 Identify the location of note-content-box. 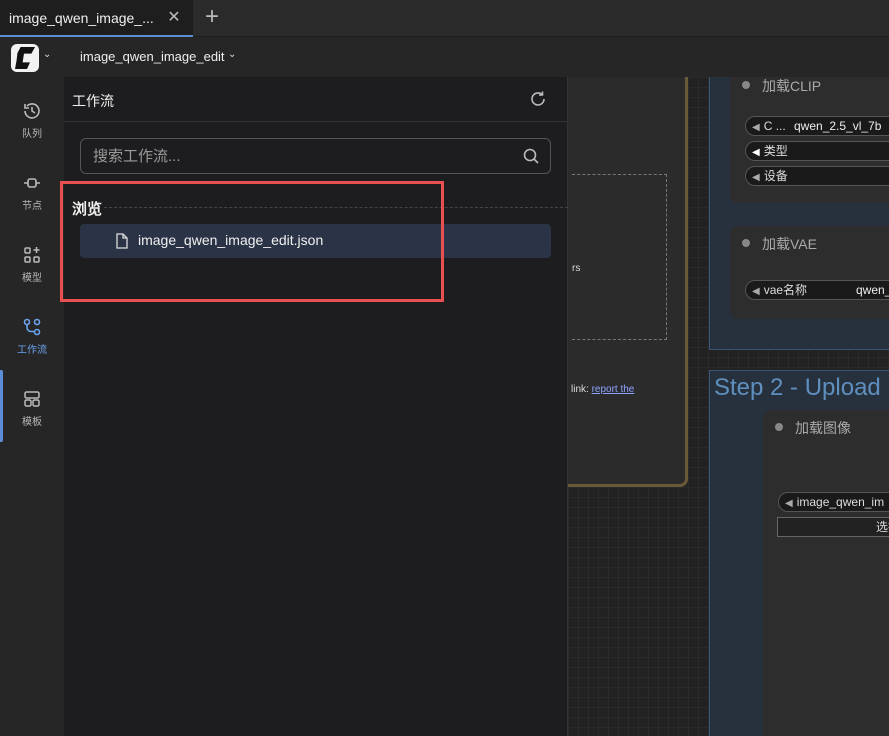
(619, 257).